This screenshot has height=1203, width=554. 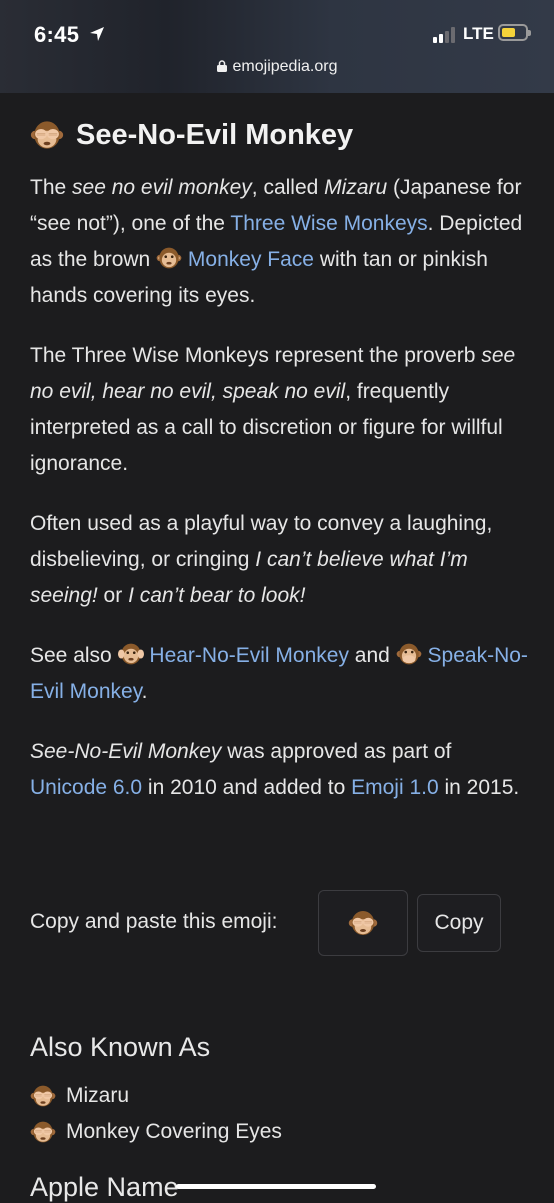 What do you see at coordinates (221, 66) in the screenshot?
I see `lock-icon` at bounding box center [221, 66].